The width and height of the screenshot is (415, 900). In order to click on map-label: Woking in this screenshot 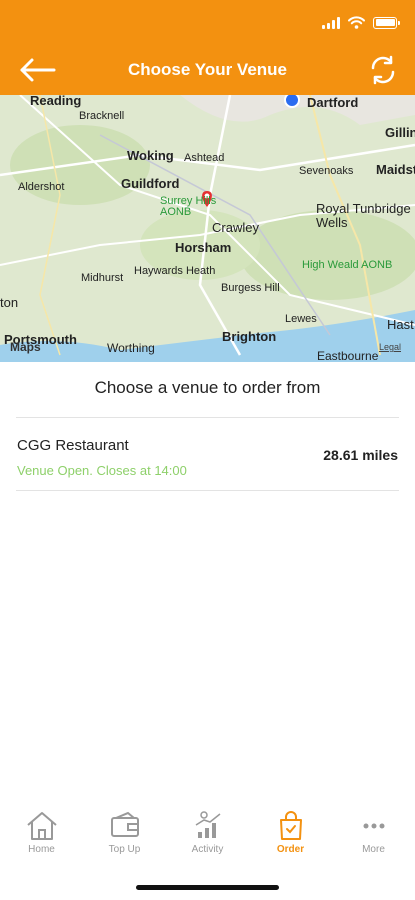, I will do `click(150, 155)`.